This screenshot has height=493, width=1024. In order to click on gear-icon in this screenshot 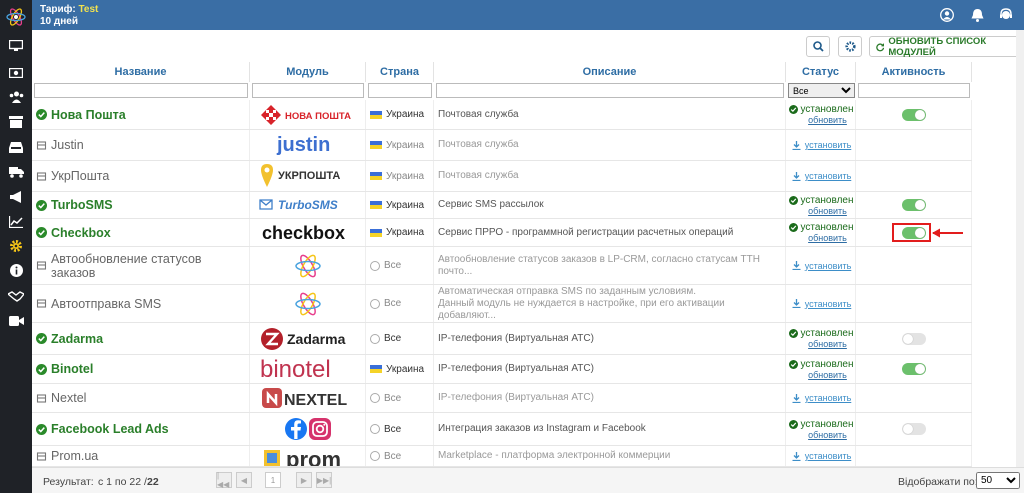, I will do `click(16, 246)`.